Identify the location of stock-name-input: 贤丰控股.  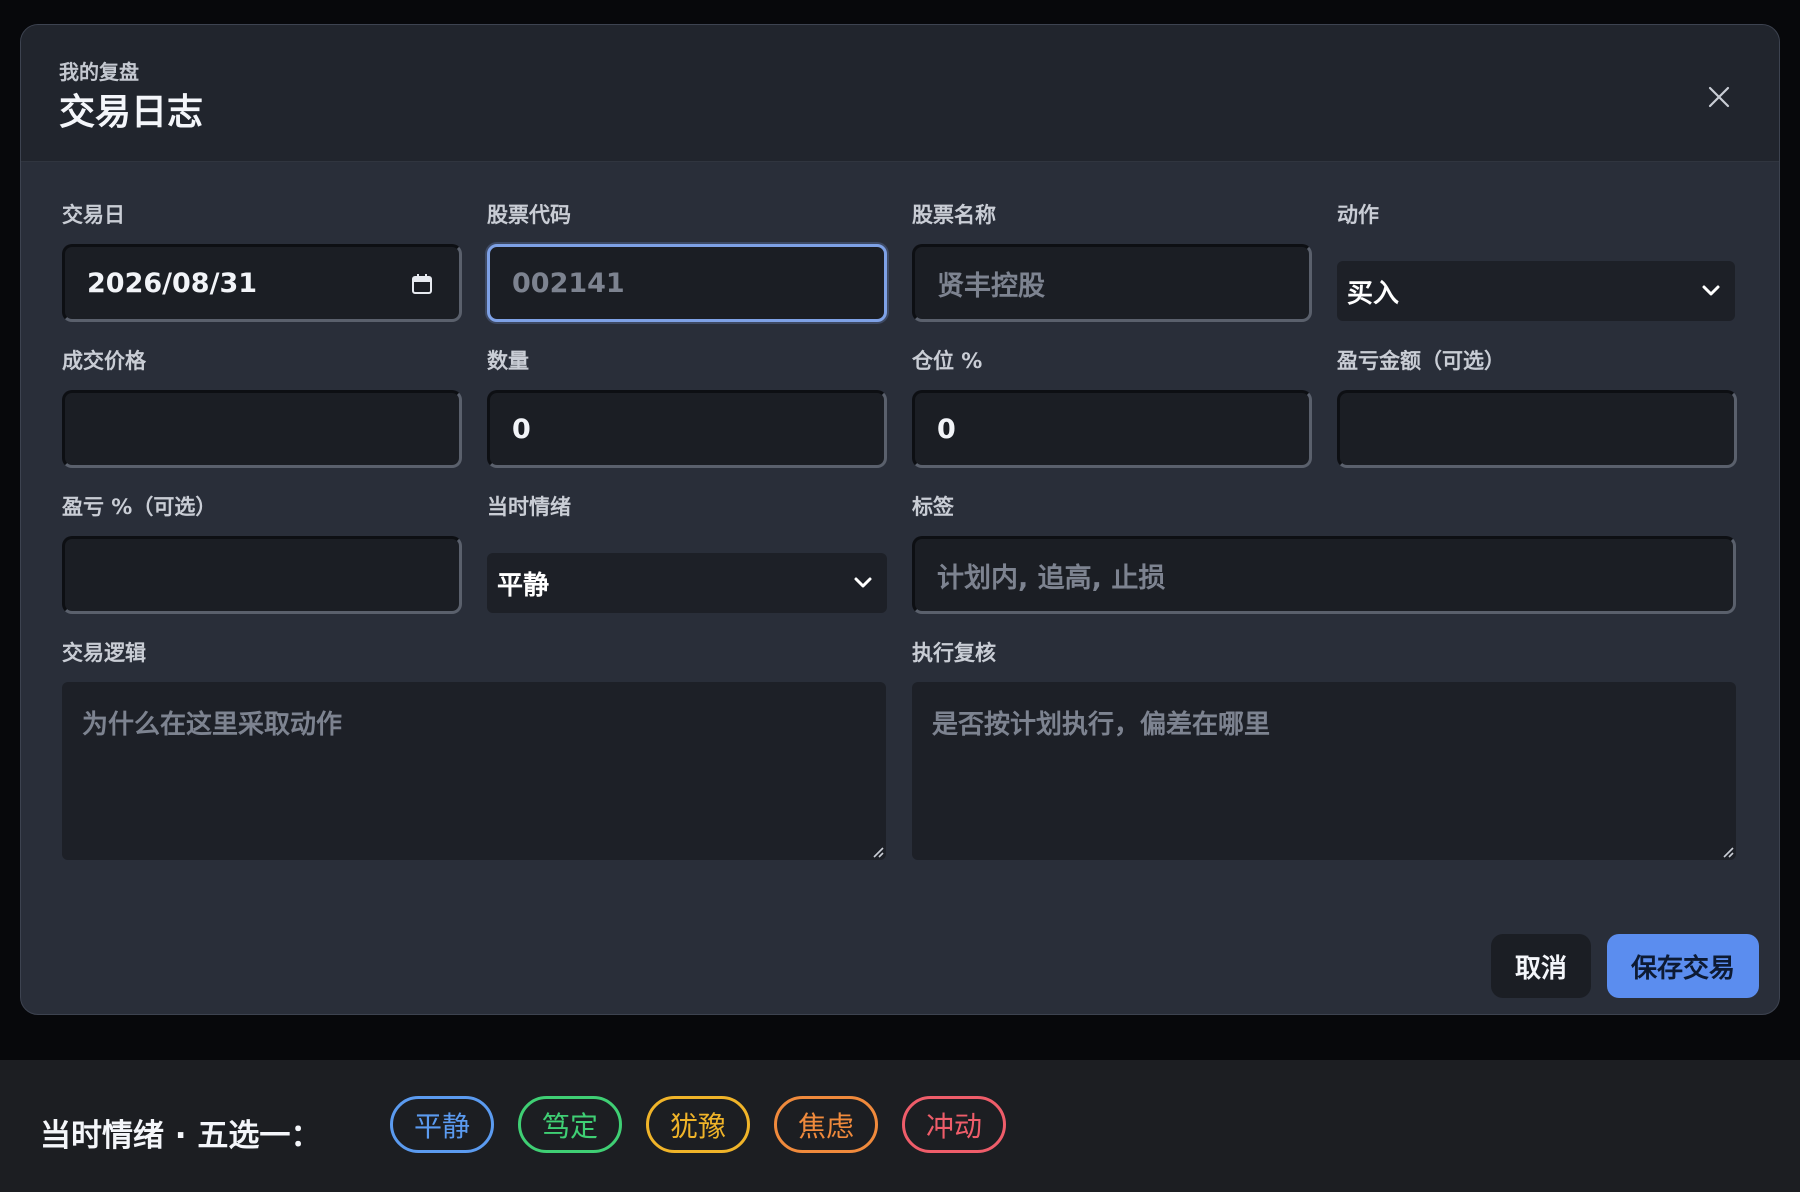
(1112, 283).